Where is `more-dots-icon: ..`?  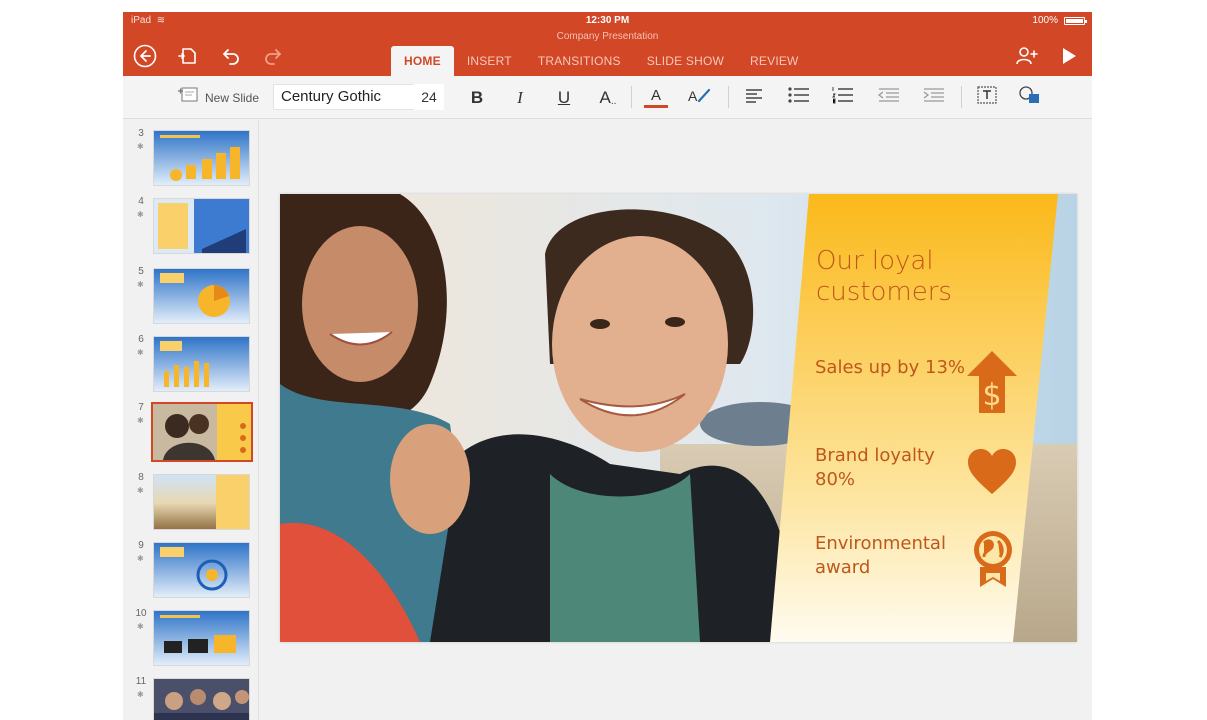 more-dots-icon: .. is located at coordinates (613, 101).